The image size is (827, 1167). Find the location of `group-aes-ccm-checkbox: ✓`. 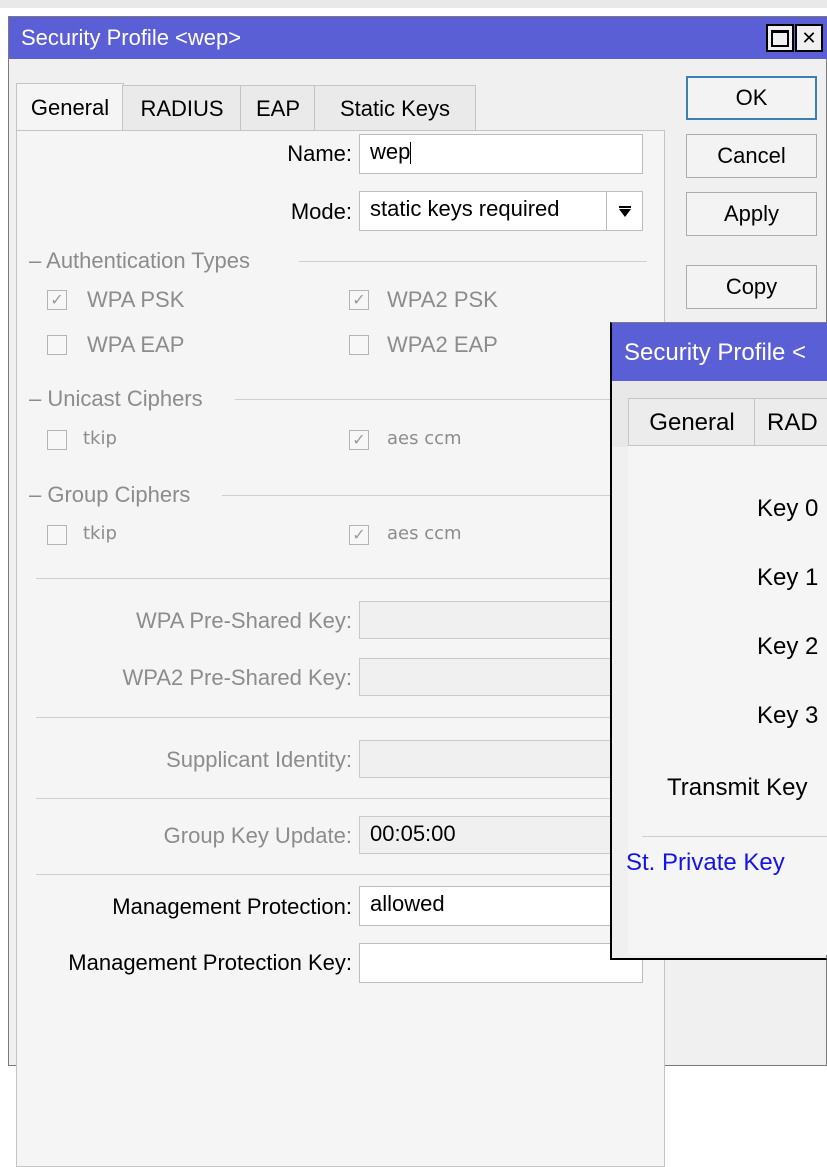

group-aes-ccm-checkbox: ✓ is located at coordinates (359, 535).